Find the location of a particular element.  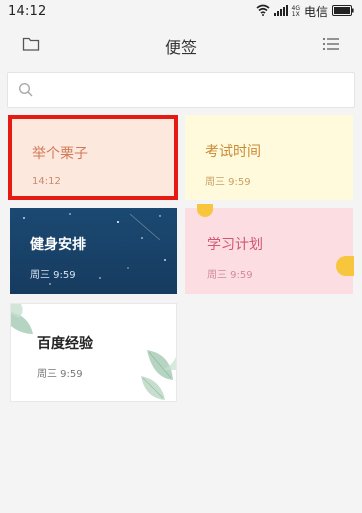

note-card-selected: 举个栗子 14:12 is located at coordinates (93, 157).